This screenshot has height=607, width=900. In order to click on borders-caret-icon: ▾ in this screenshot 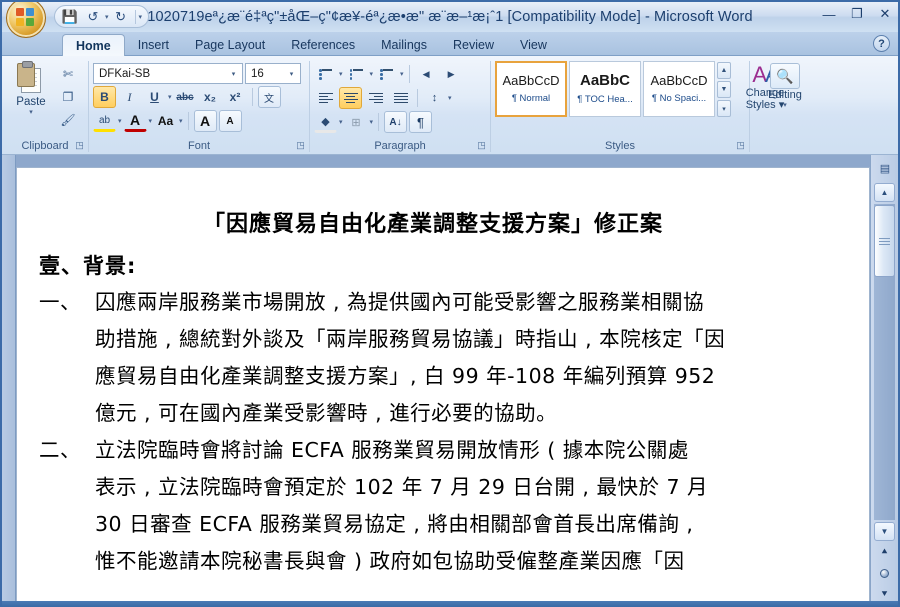, I will do `click(372, 122)`.